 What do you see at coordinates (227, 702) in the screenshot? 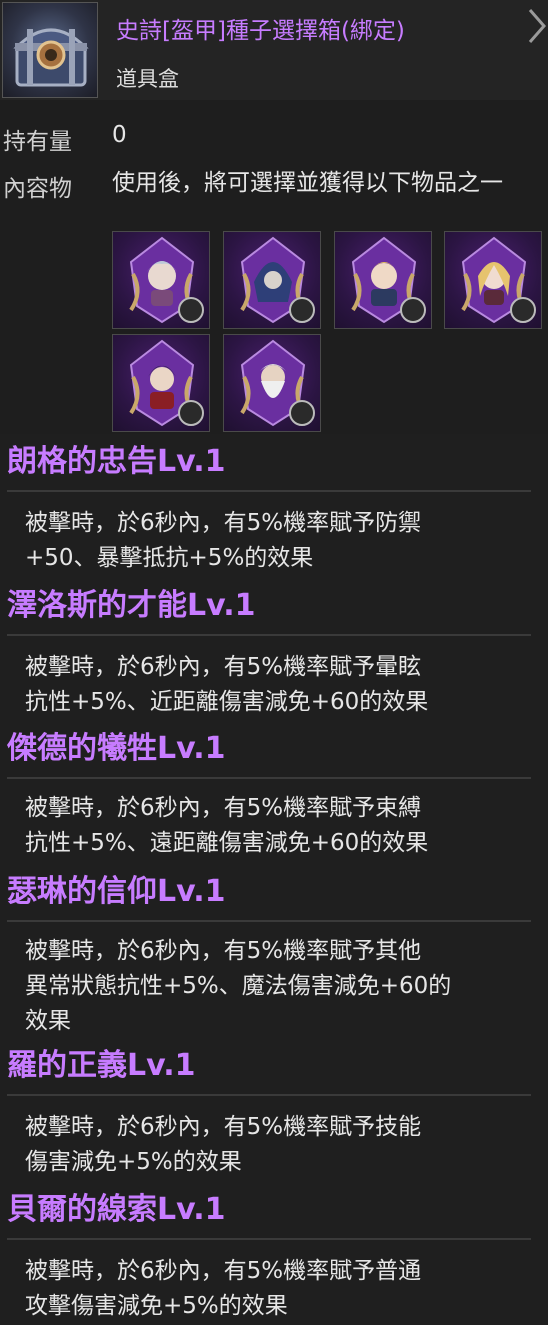
I see `skill-description-line: 抗性+5%、近距離傷害減免+60的效果` at bounding box center [227, 702].